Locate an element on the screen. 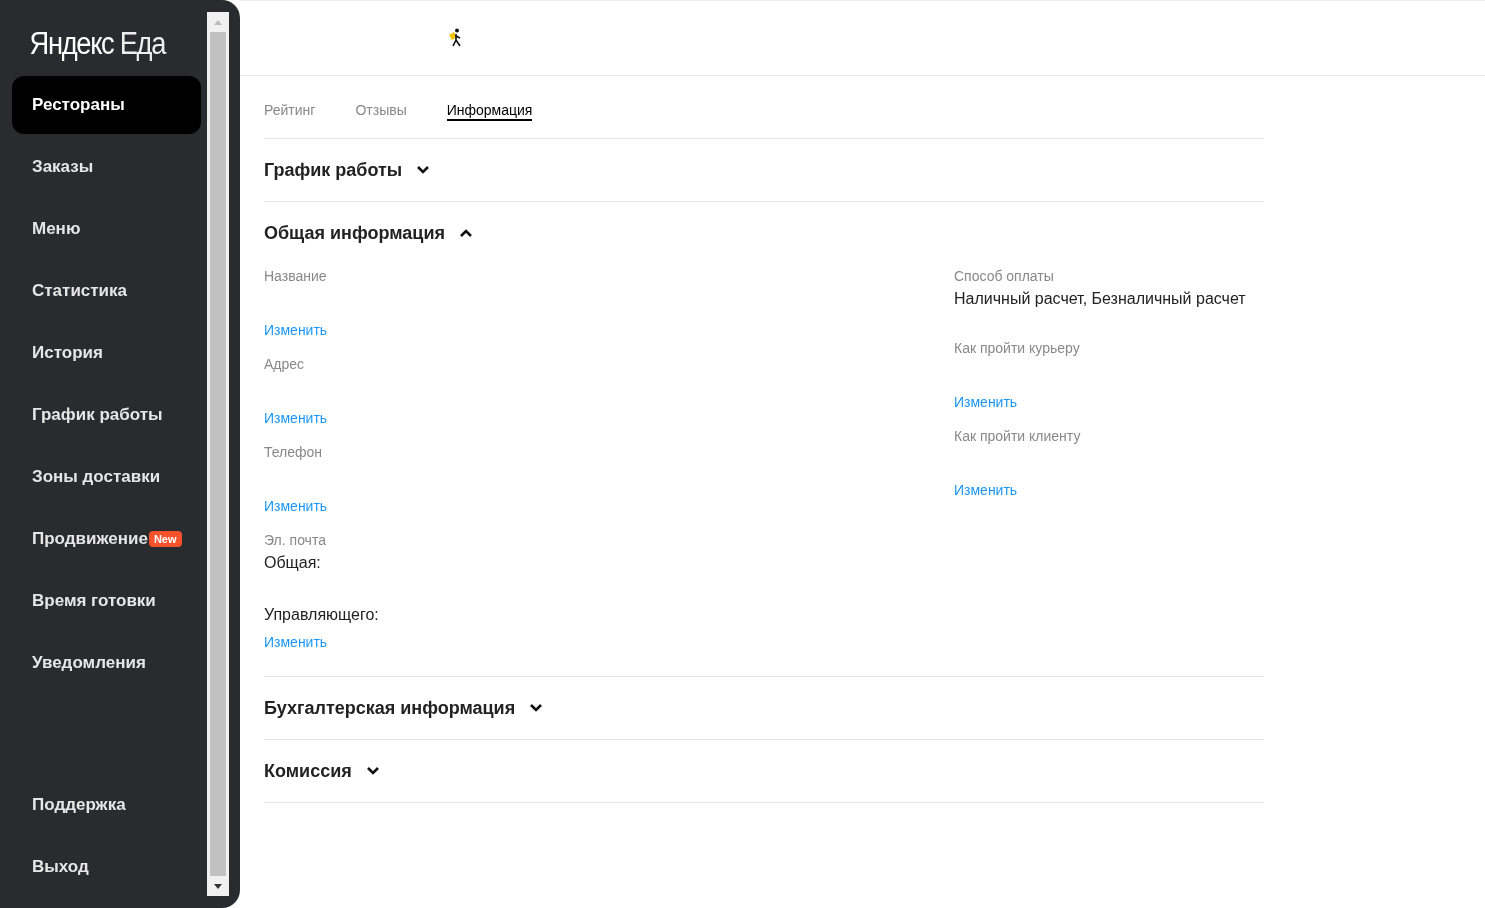 The width and height of the screenshot is (1485, 908). section-title: Бухгалтерская информация is located at coordinates (390, 708).